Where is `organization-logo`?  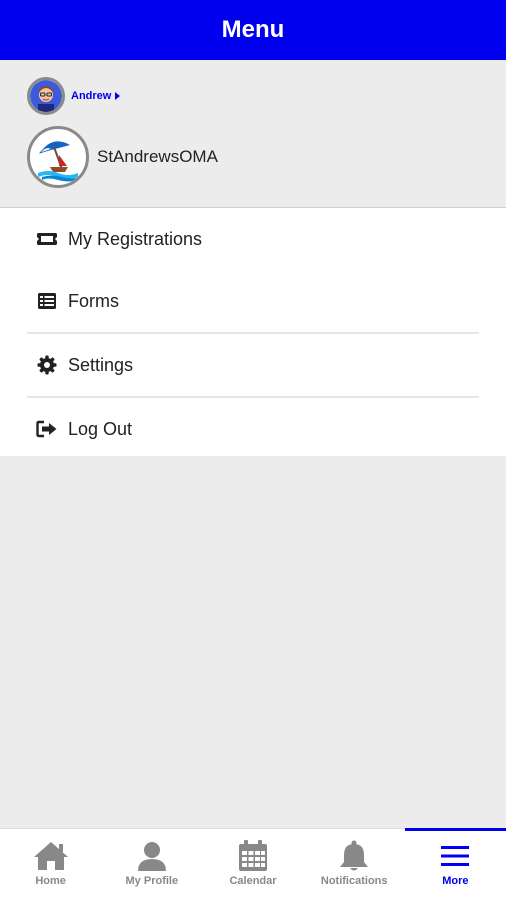 organization-logo is located at coordinates (58, 157).